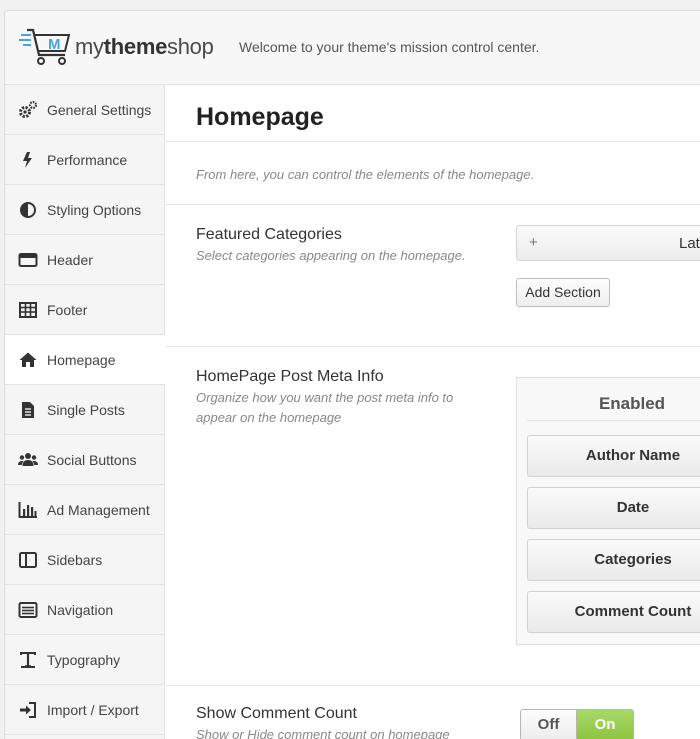 The width and height of the screenshot is (700, 739). I want to click on add-section-button: Add Section, so click(563, 292).